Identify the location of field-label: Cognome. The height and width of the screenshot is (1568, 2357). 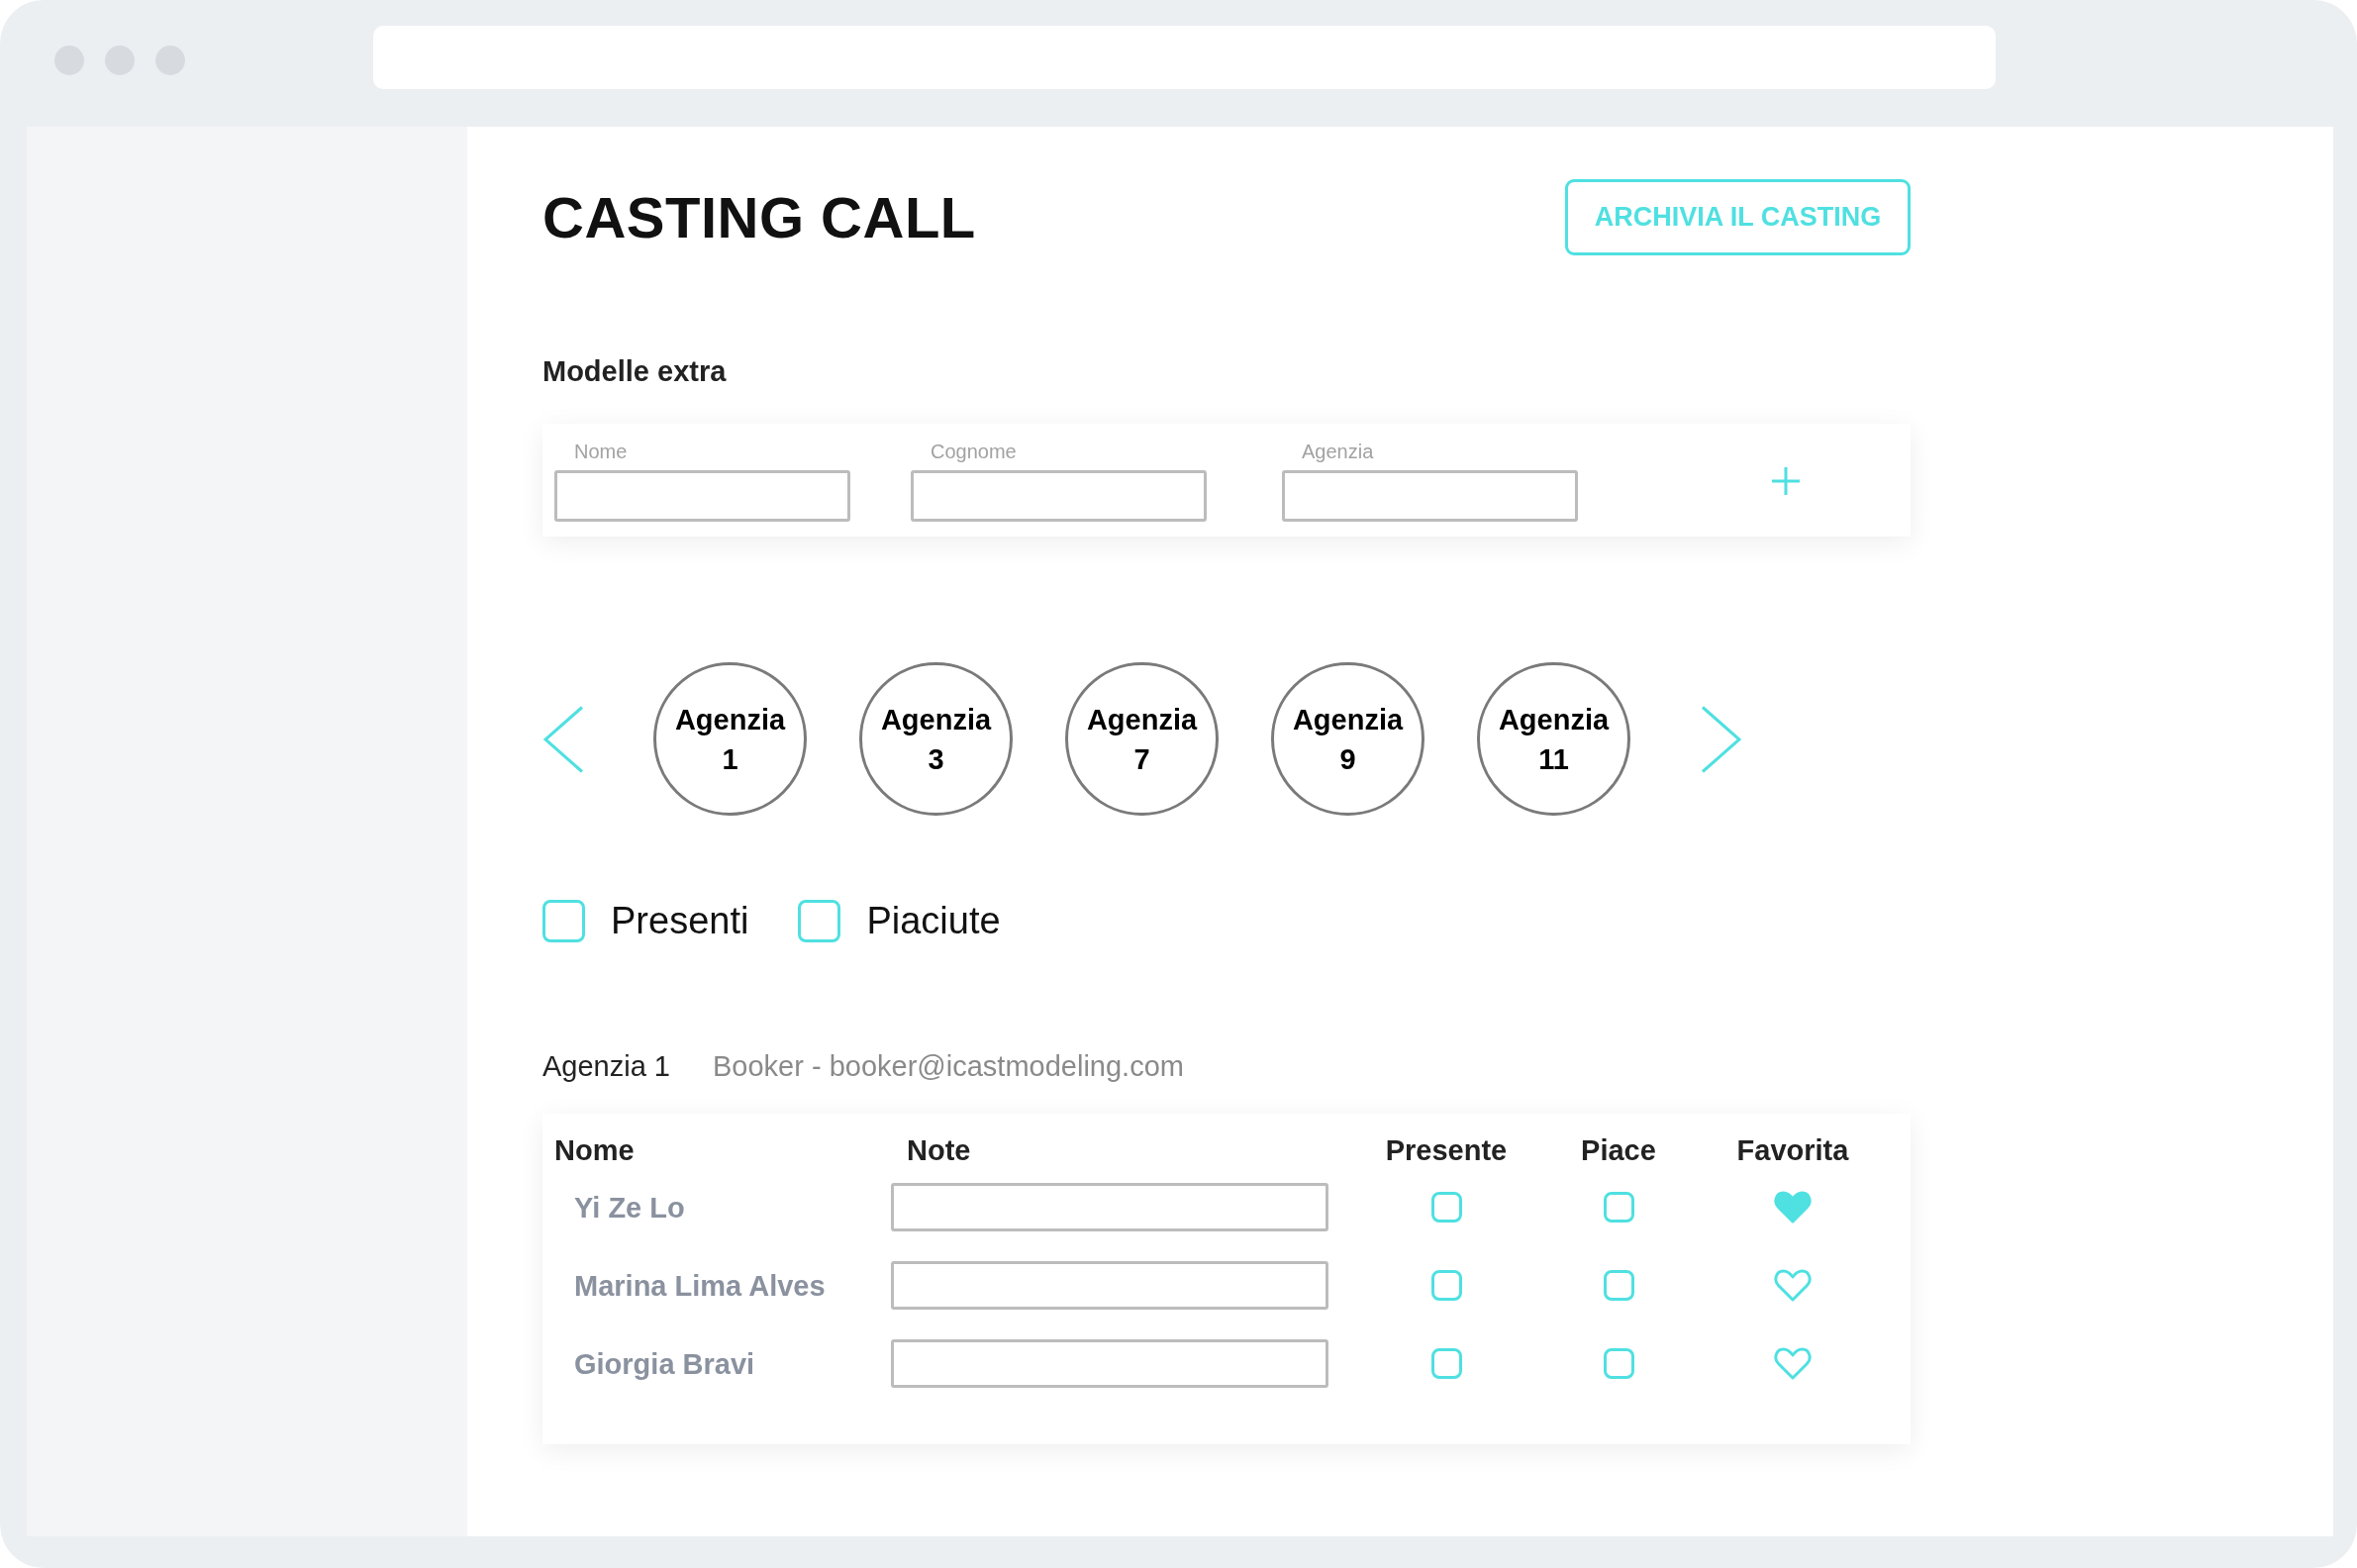
(974, 451).